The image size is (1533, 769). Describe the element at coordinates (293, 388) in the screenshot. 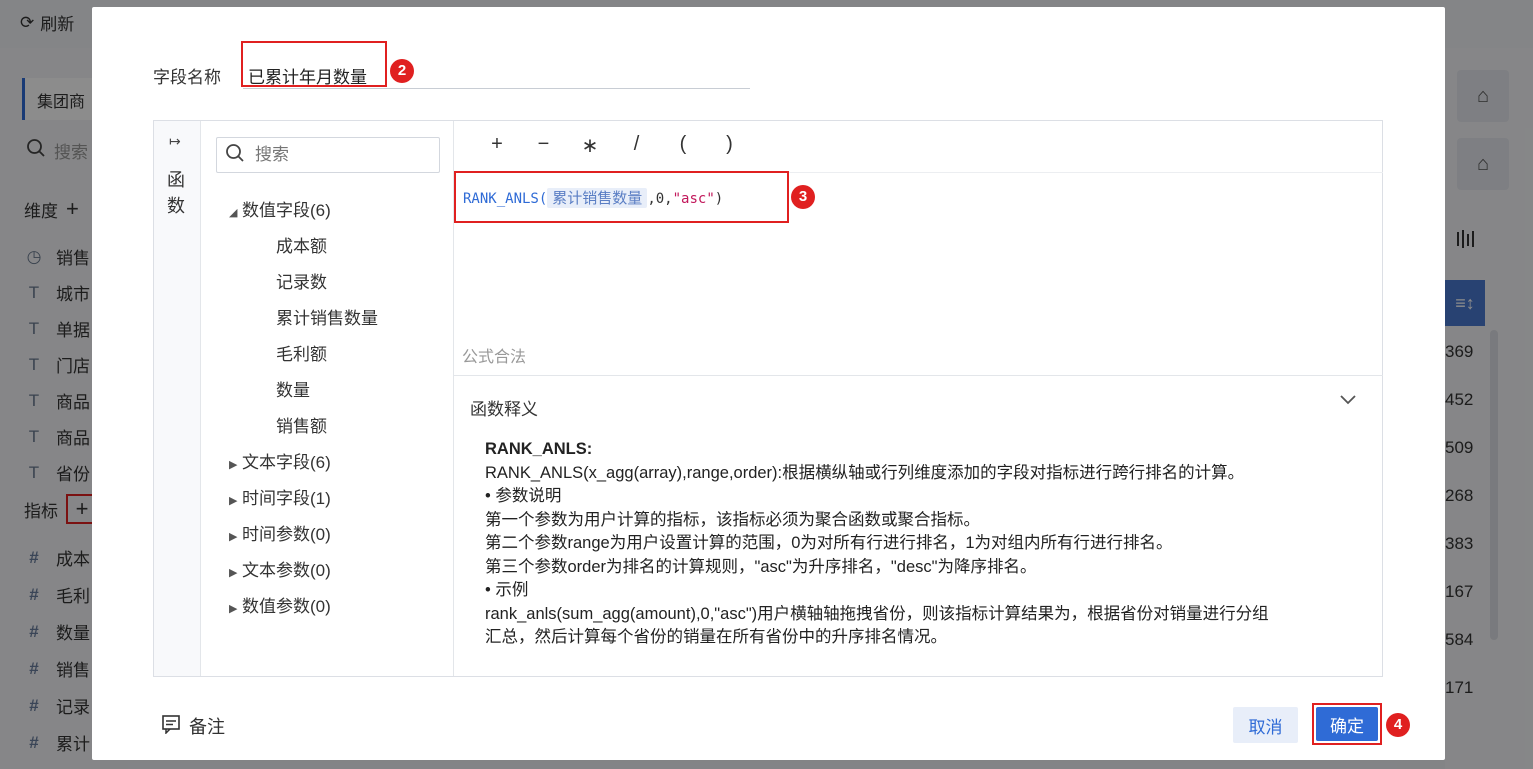

I see `tree-field-item: 数量` at that location.